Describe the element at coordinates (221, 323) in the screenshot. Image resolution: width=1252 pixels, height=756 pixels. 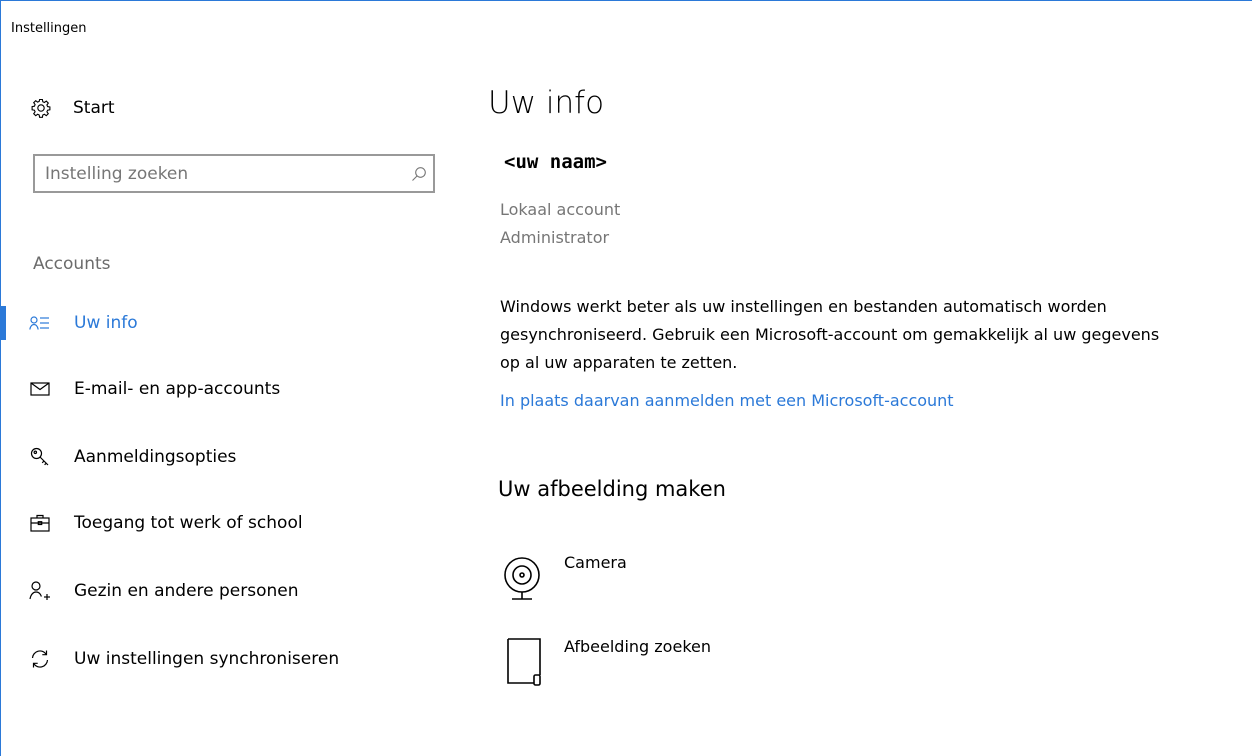
I see `sidebar-item-uw-info: Uw info` at that location.